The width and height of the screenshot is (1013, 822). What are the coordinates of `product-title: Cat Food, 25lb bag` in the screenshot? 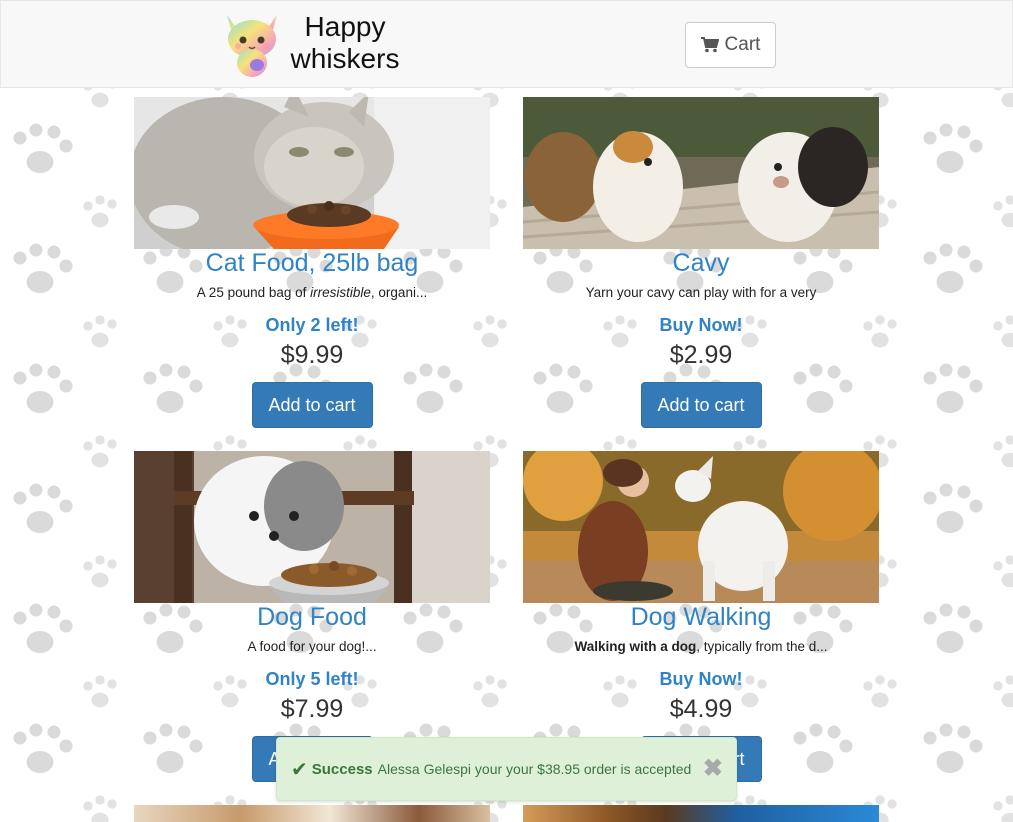 It's located at (312, 263).